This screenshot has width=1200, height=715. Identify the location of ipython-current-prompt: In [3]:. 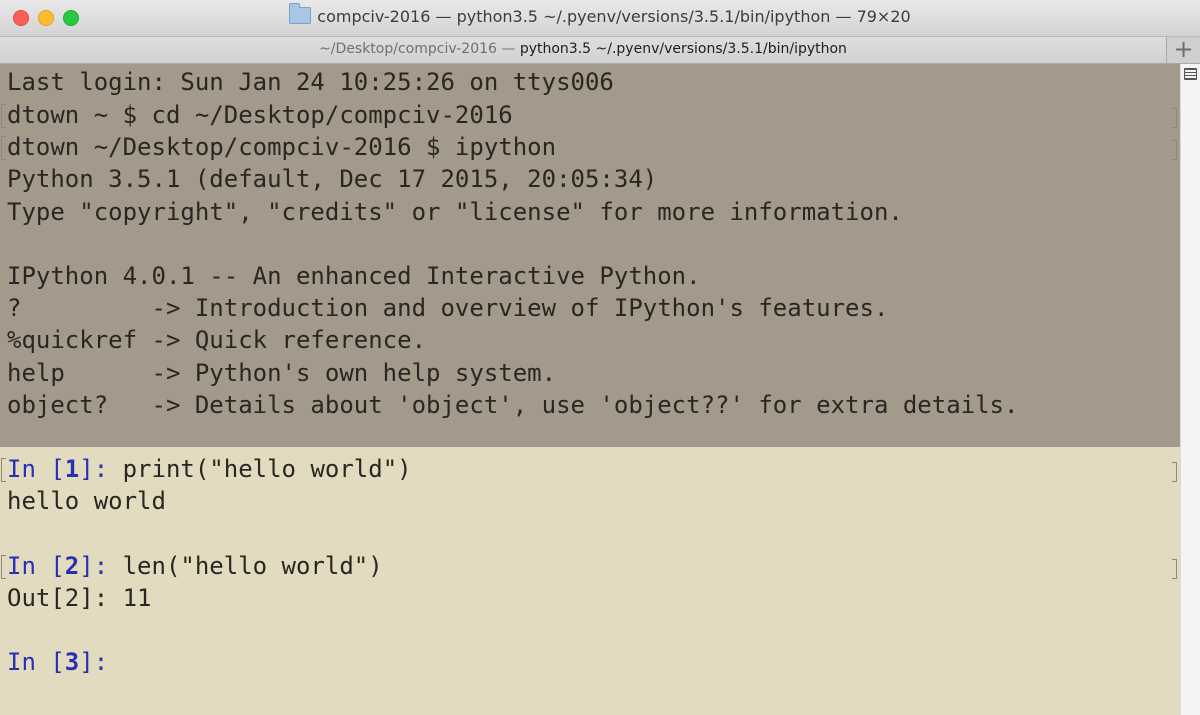
(65, 662).